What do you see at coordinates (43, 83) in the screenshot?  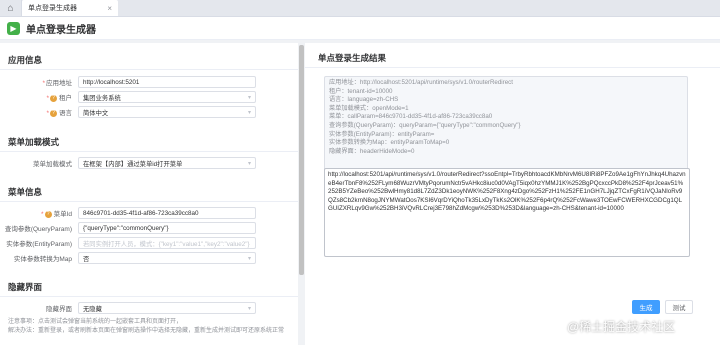 I see `required-mark: *` at bounding box center [43, 83].